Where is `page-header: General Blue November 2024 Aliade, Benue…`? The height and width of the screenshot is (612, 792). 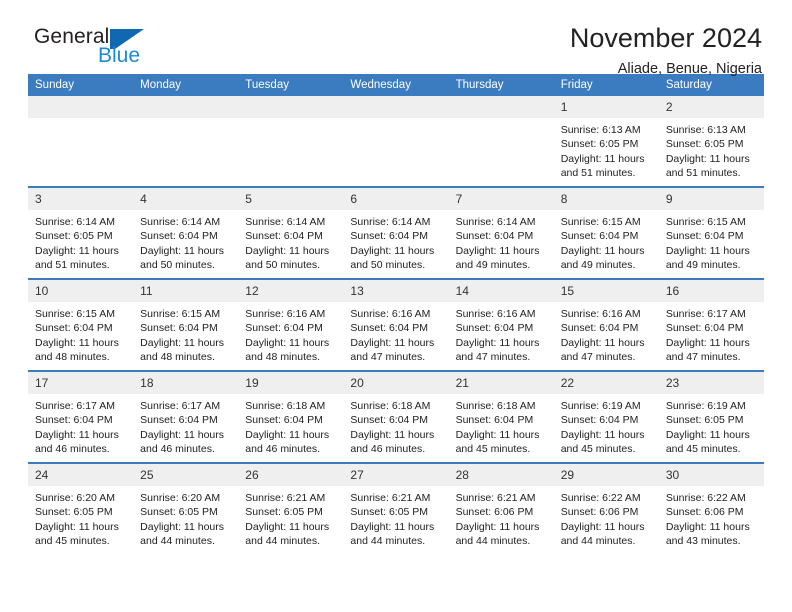
page-header: General Blue November 2024 Aliade, Benue… is located at coordinates (396, 38).